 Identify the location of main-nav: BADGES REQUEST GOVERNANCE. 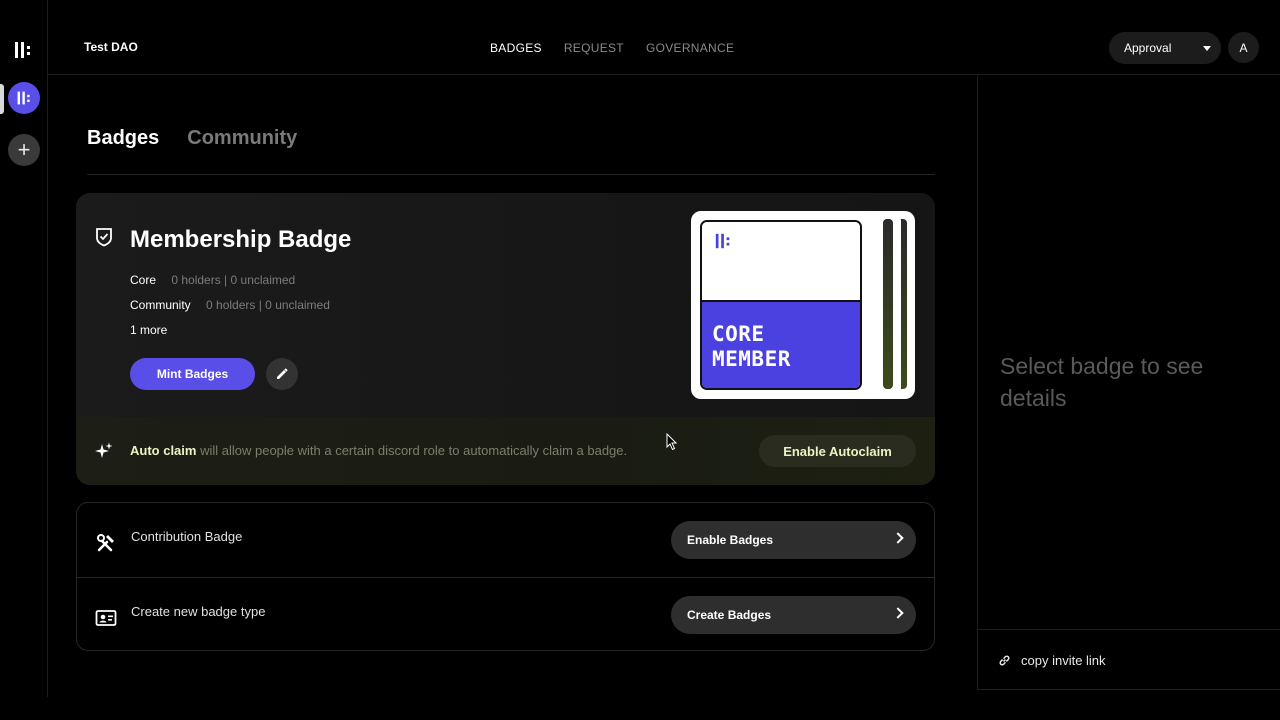
(612, 48).